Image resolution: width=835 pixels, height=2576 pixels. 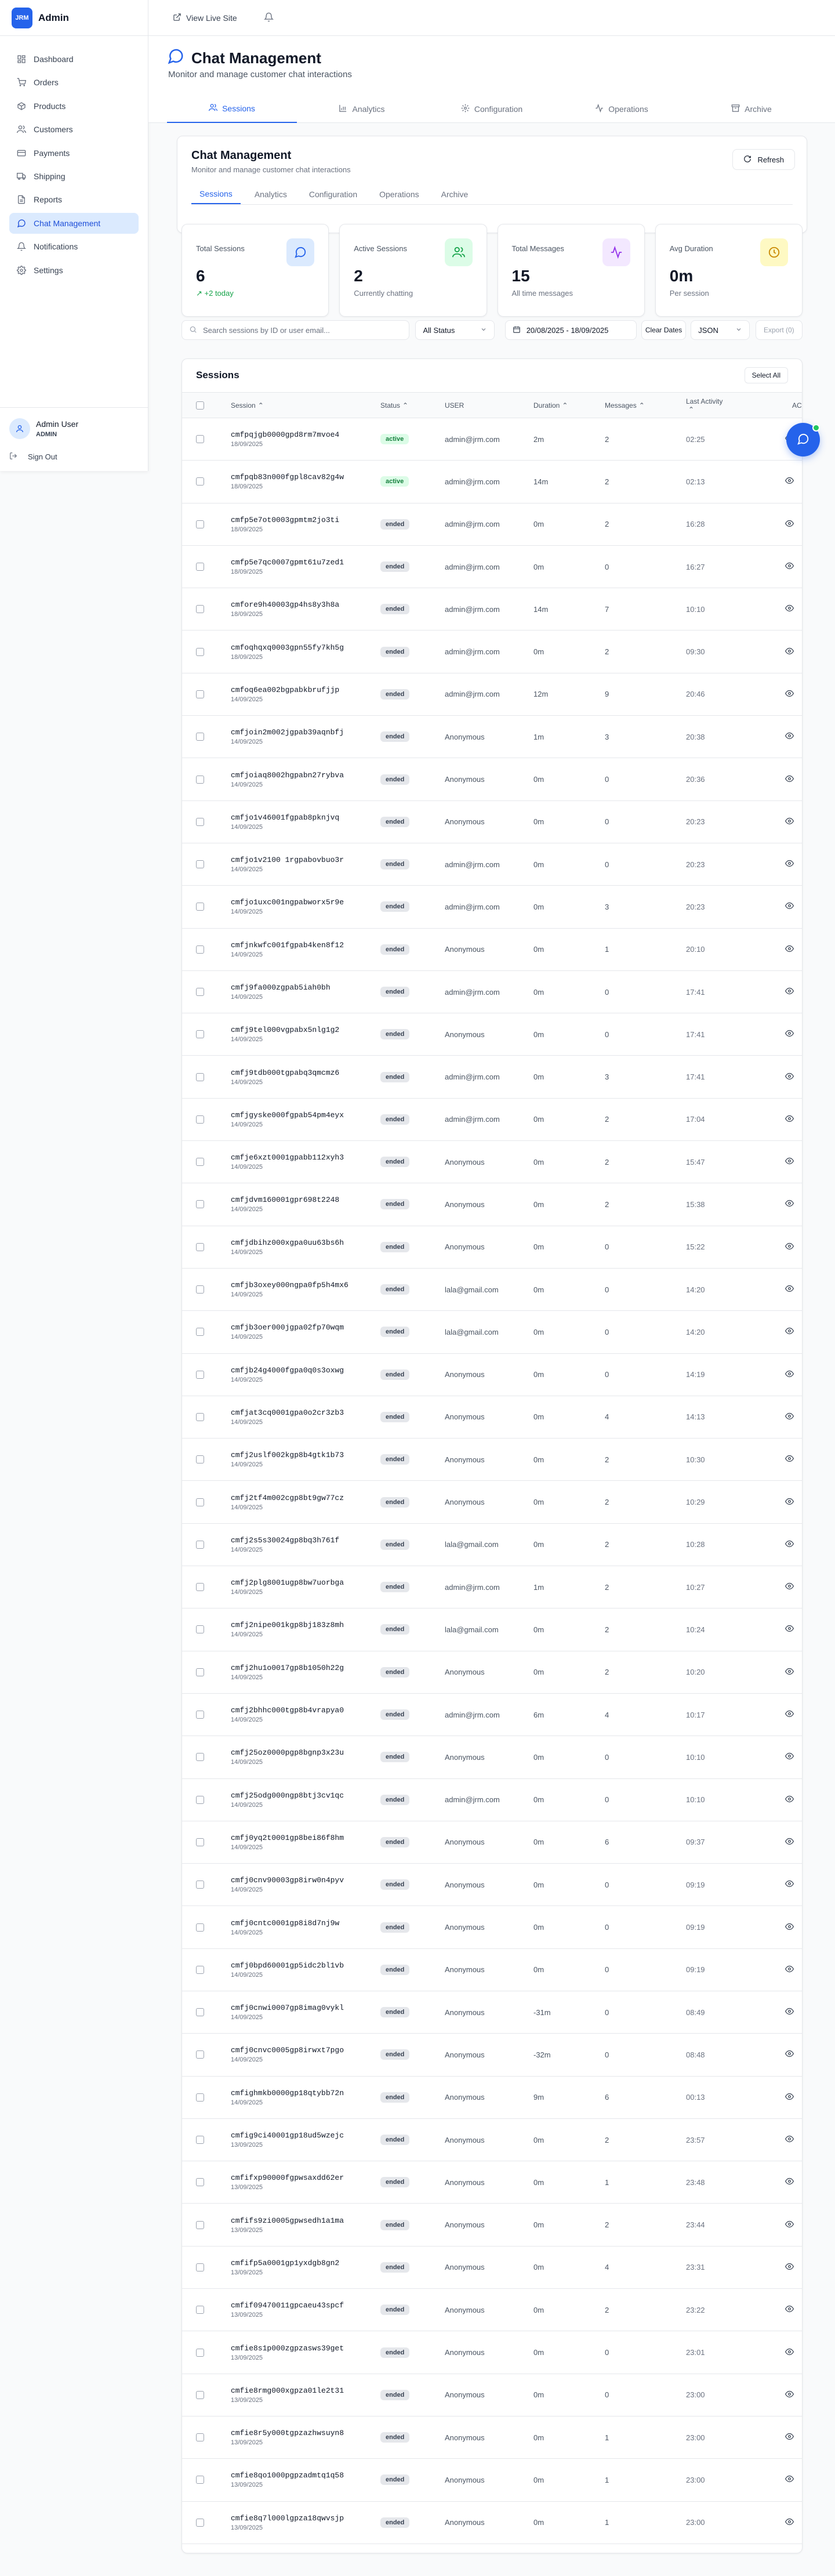 I want to click on select-all-button: Select All, so click(x=766, y=375).